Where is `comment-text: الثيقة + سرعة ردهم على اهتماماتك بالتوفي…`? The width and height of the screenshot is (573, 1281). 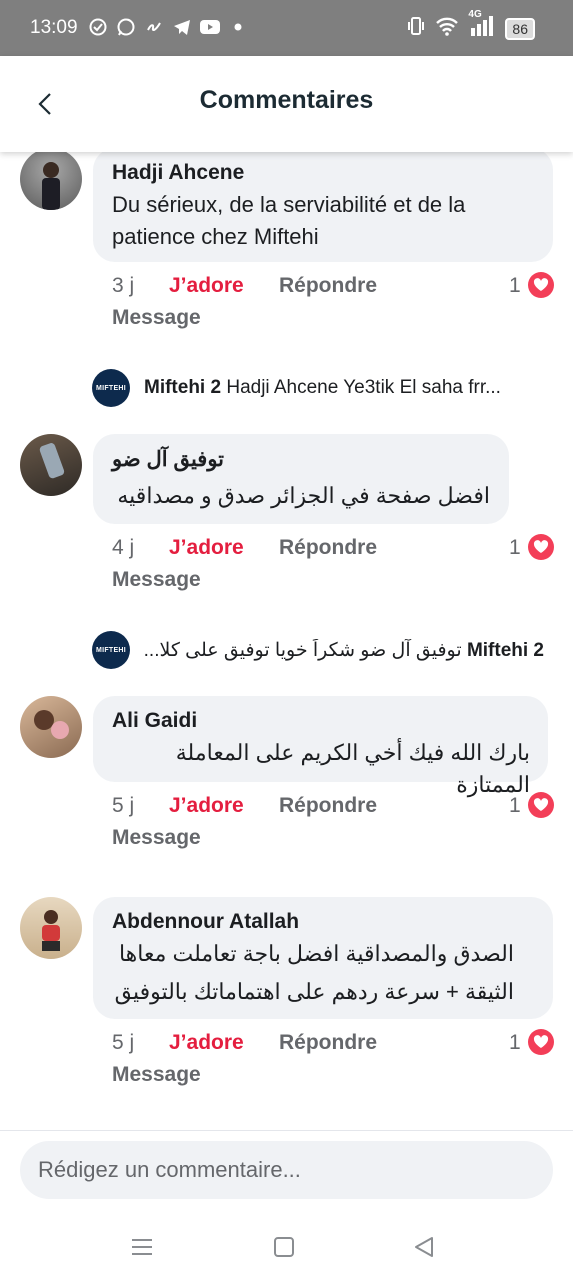 comment-text: الثيقة + سرعة ردهم على اهتماماتك بالتوفي… is located at coordinates (314, 991).